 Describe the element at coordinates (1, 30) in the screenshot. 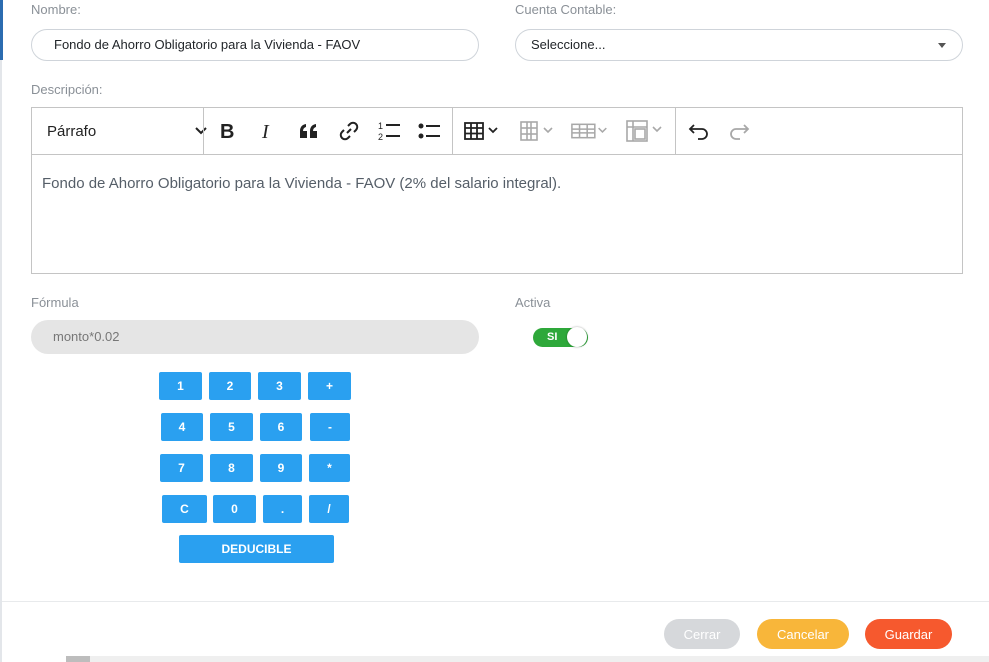

I see `accent-bar` at that location.